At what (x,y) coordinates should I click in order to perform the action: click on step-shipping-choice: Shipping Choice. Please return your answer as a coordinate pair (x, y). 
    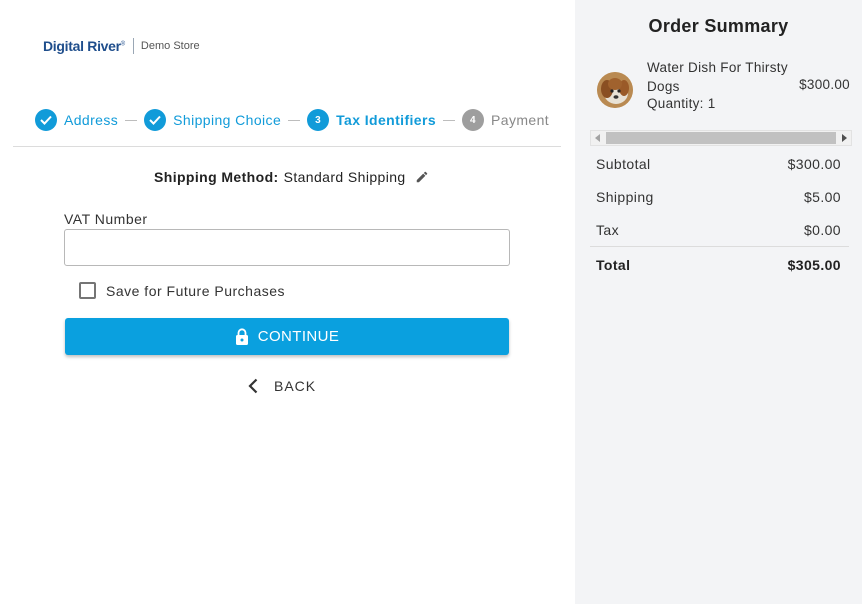
    Looking at the image, I should click on (212, 120).